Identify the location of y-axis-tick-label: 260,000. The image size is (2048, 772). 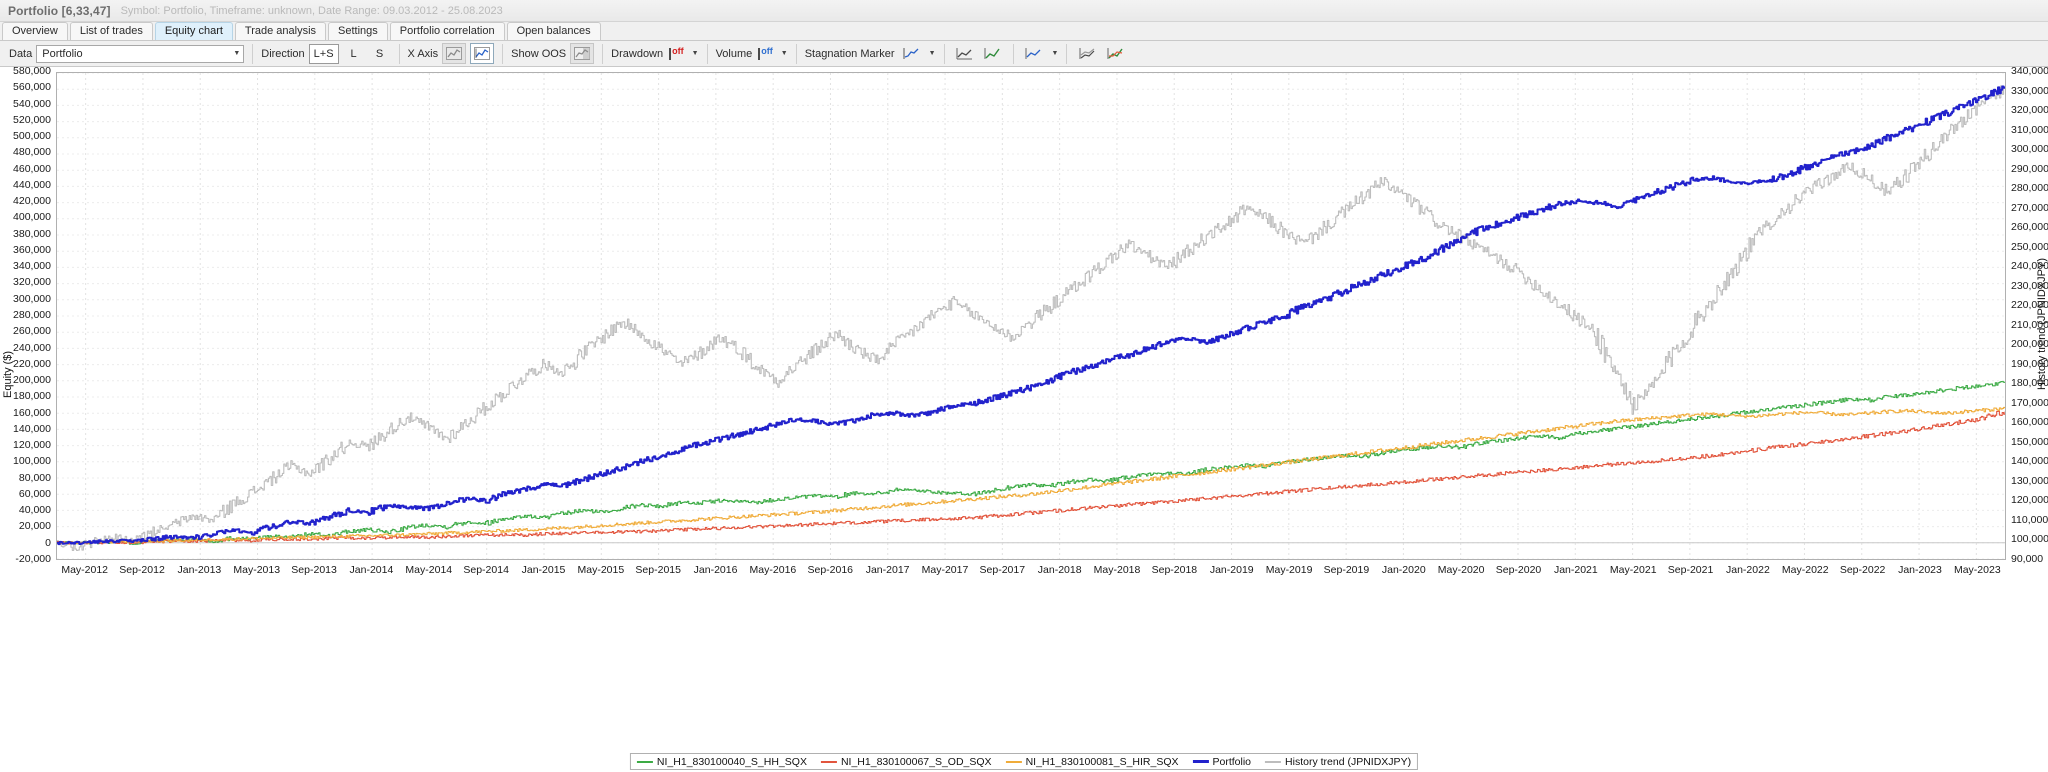
(32, 331).